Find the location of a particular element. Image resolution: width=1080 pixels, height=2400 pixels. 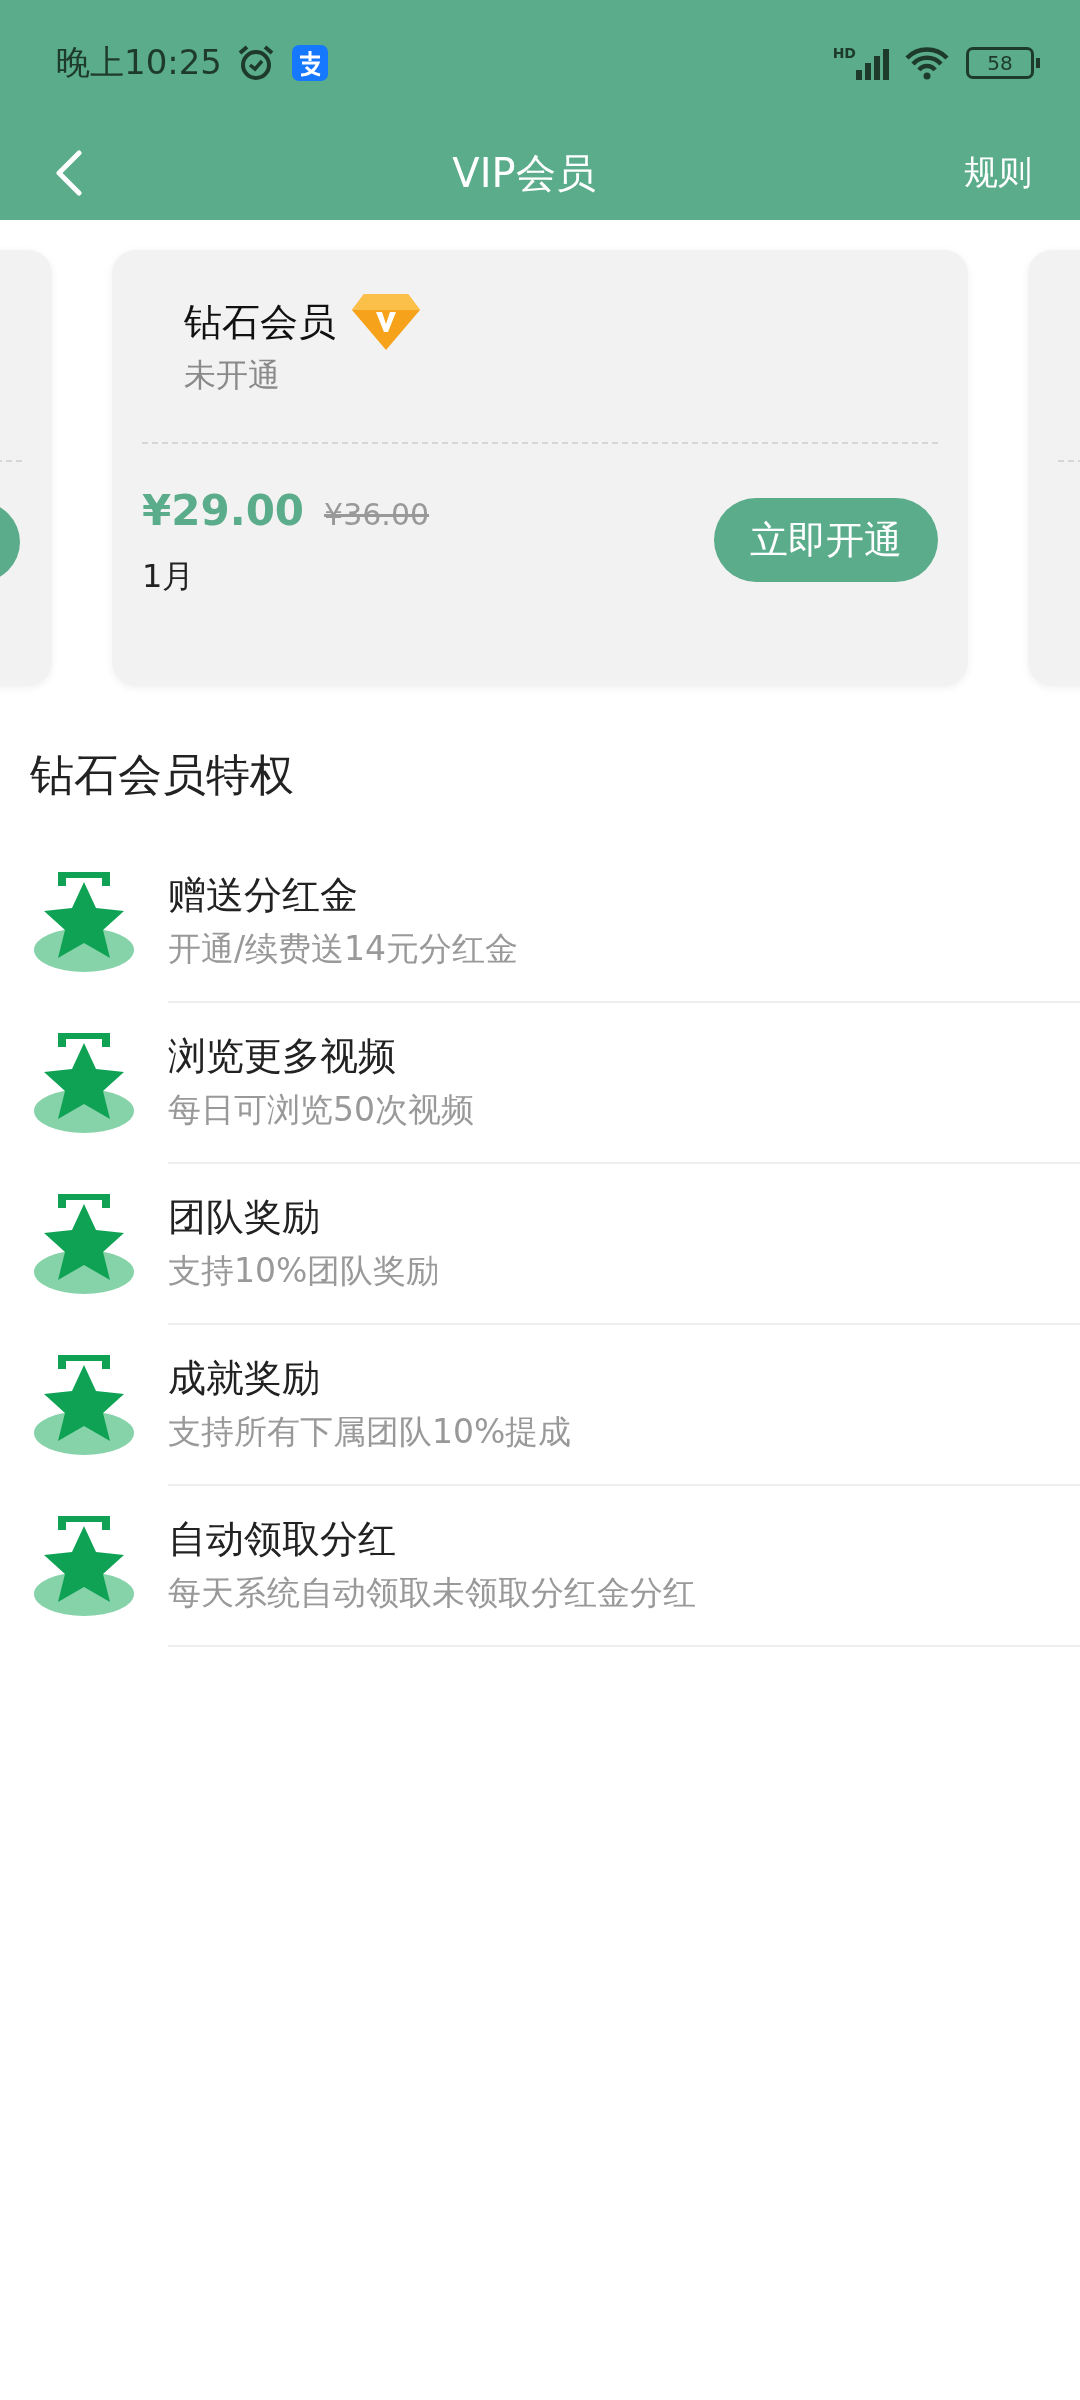

plan-status: 未开通 is located at coordinates (232, 375).